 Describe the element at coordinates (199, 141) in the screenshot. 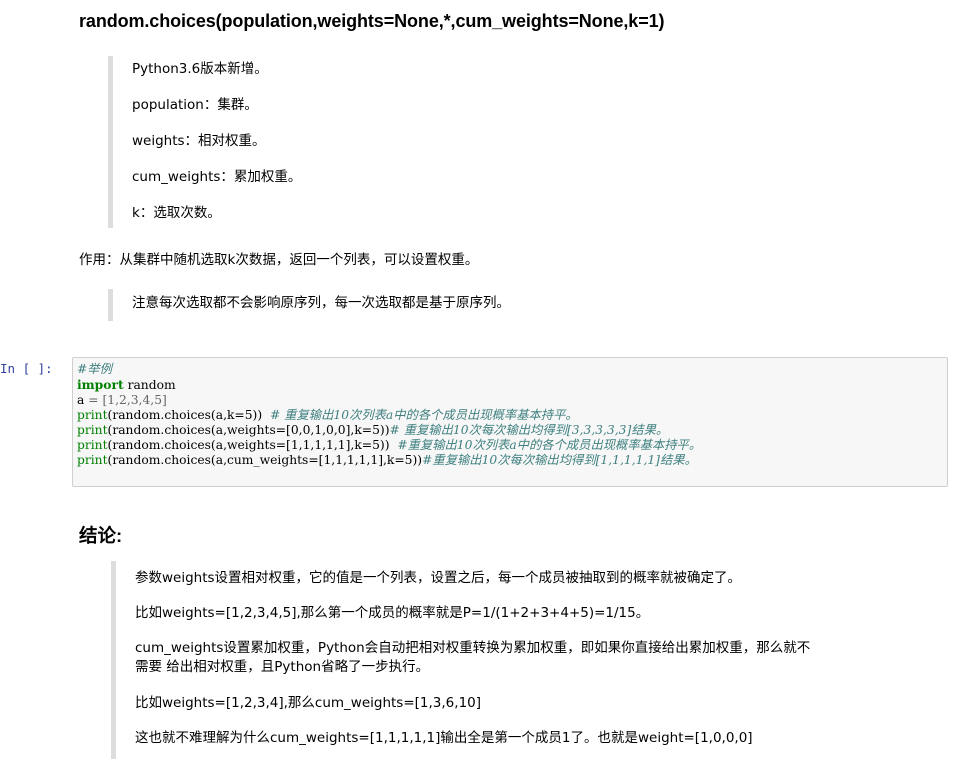

I see `param-item: weights：相对权重。` at that location.